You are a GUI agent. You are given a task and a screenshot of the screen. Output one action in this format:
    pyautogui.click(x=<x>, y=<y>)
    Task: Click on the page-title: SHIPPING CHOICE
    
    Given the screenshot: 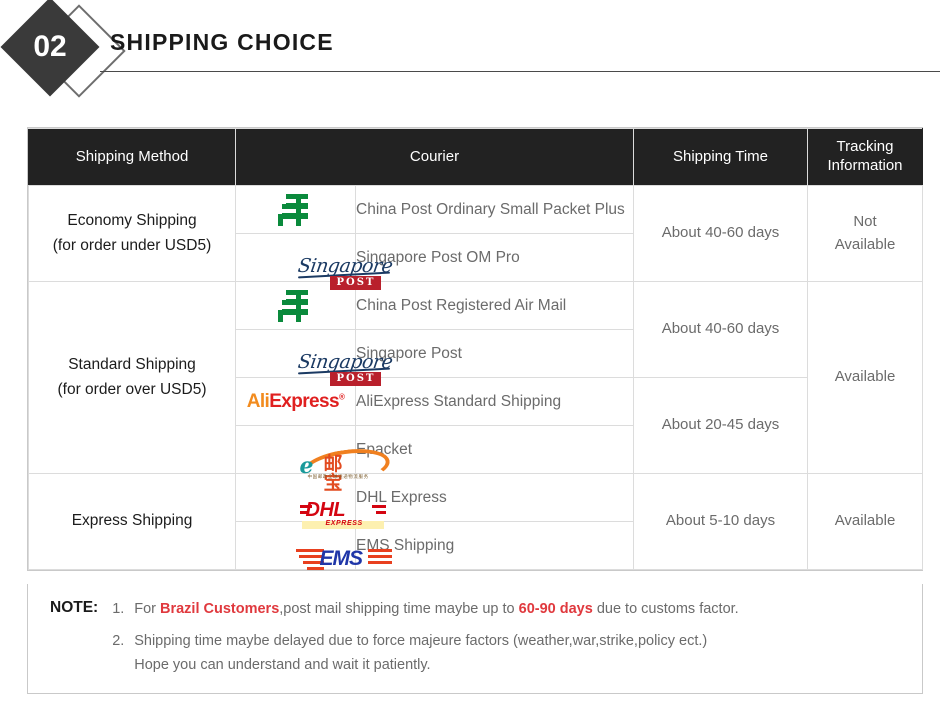 What is the action you would take?
    pyautogui.click(x=222, y=42)
    